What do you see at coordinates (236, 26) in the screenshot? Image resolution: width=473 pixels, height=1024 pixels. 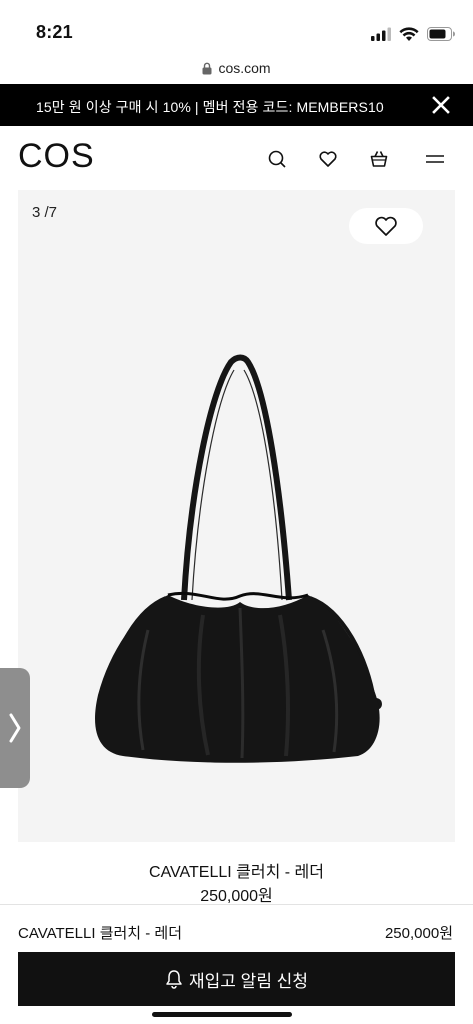 I see `status-bar: 8:21` at bounding box center [236, 26].